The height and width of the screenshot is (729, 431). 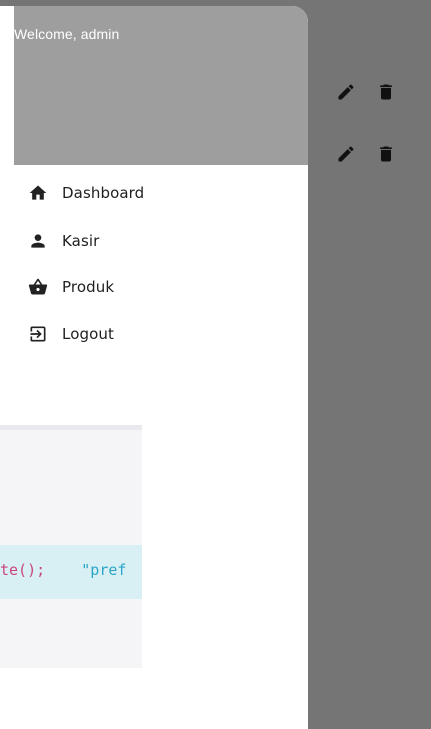 I want to click on person-icon, so click(x=38, y=241).